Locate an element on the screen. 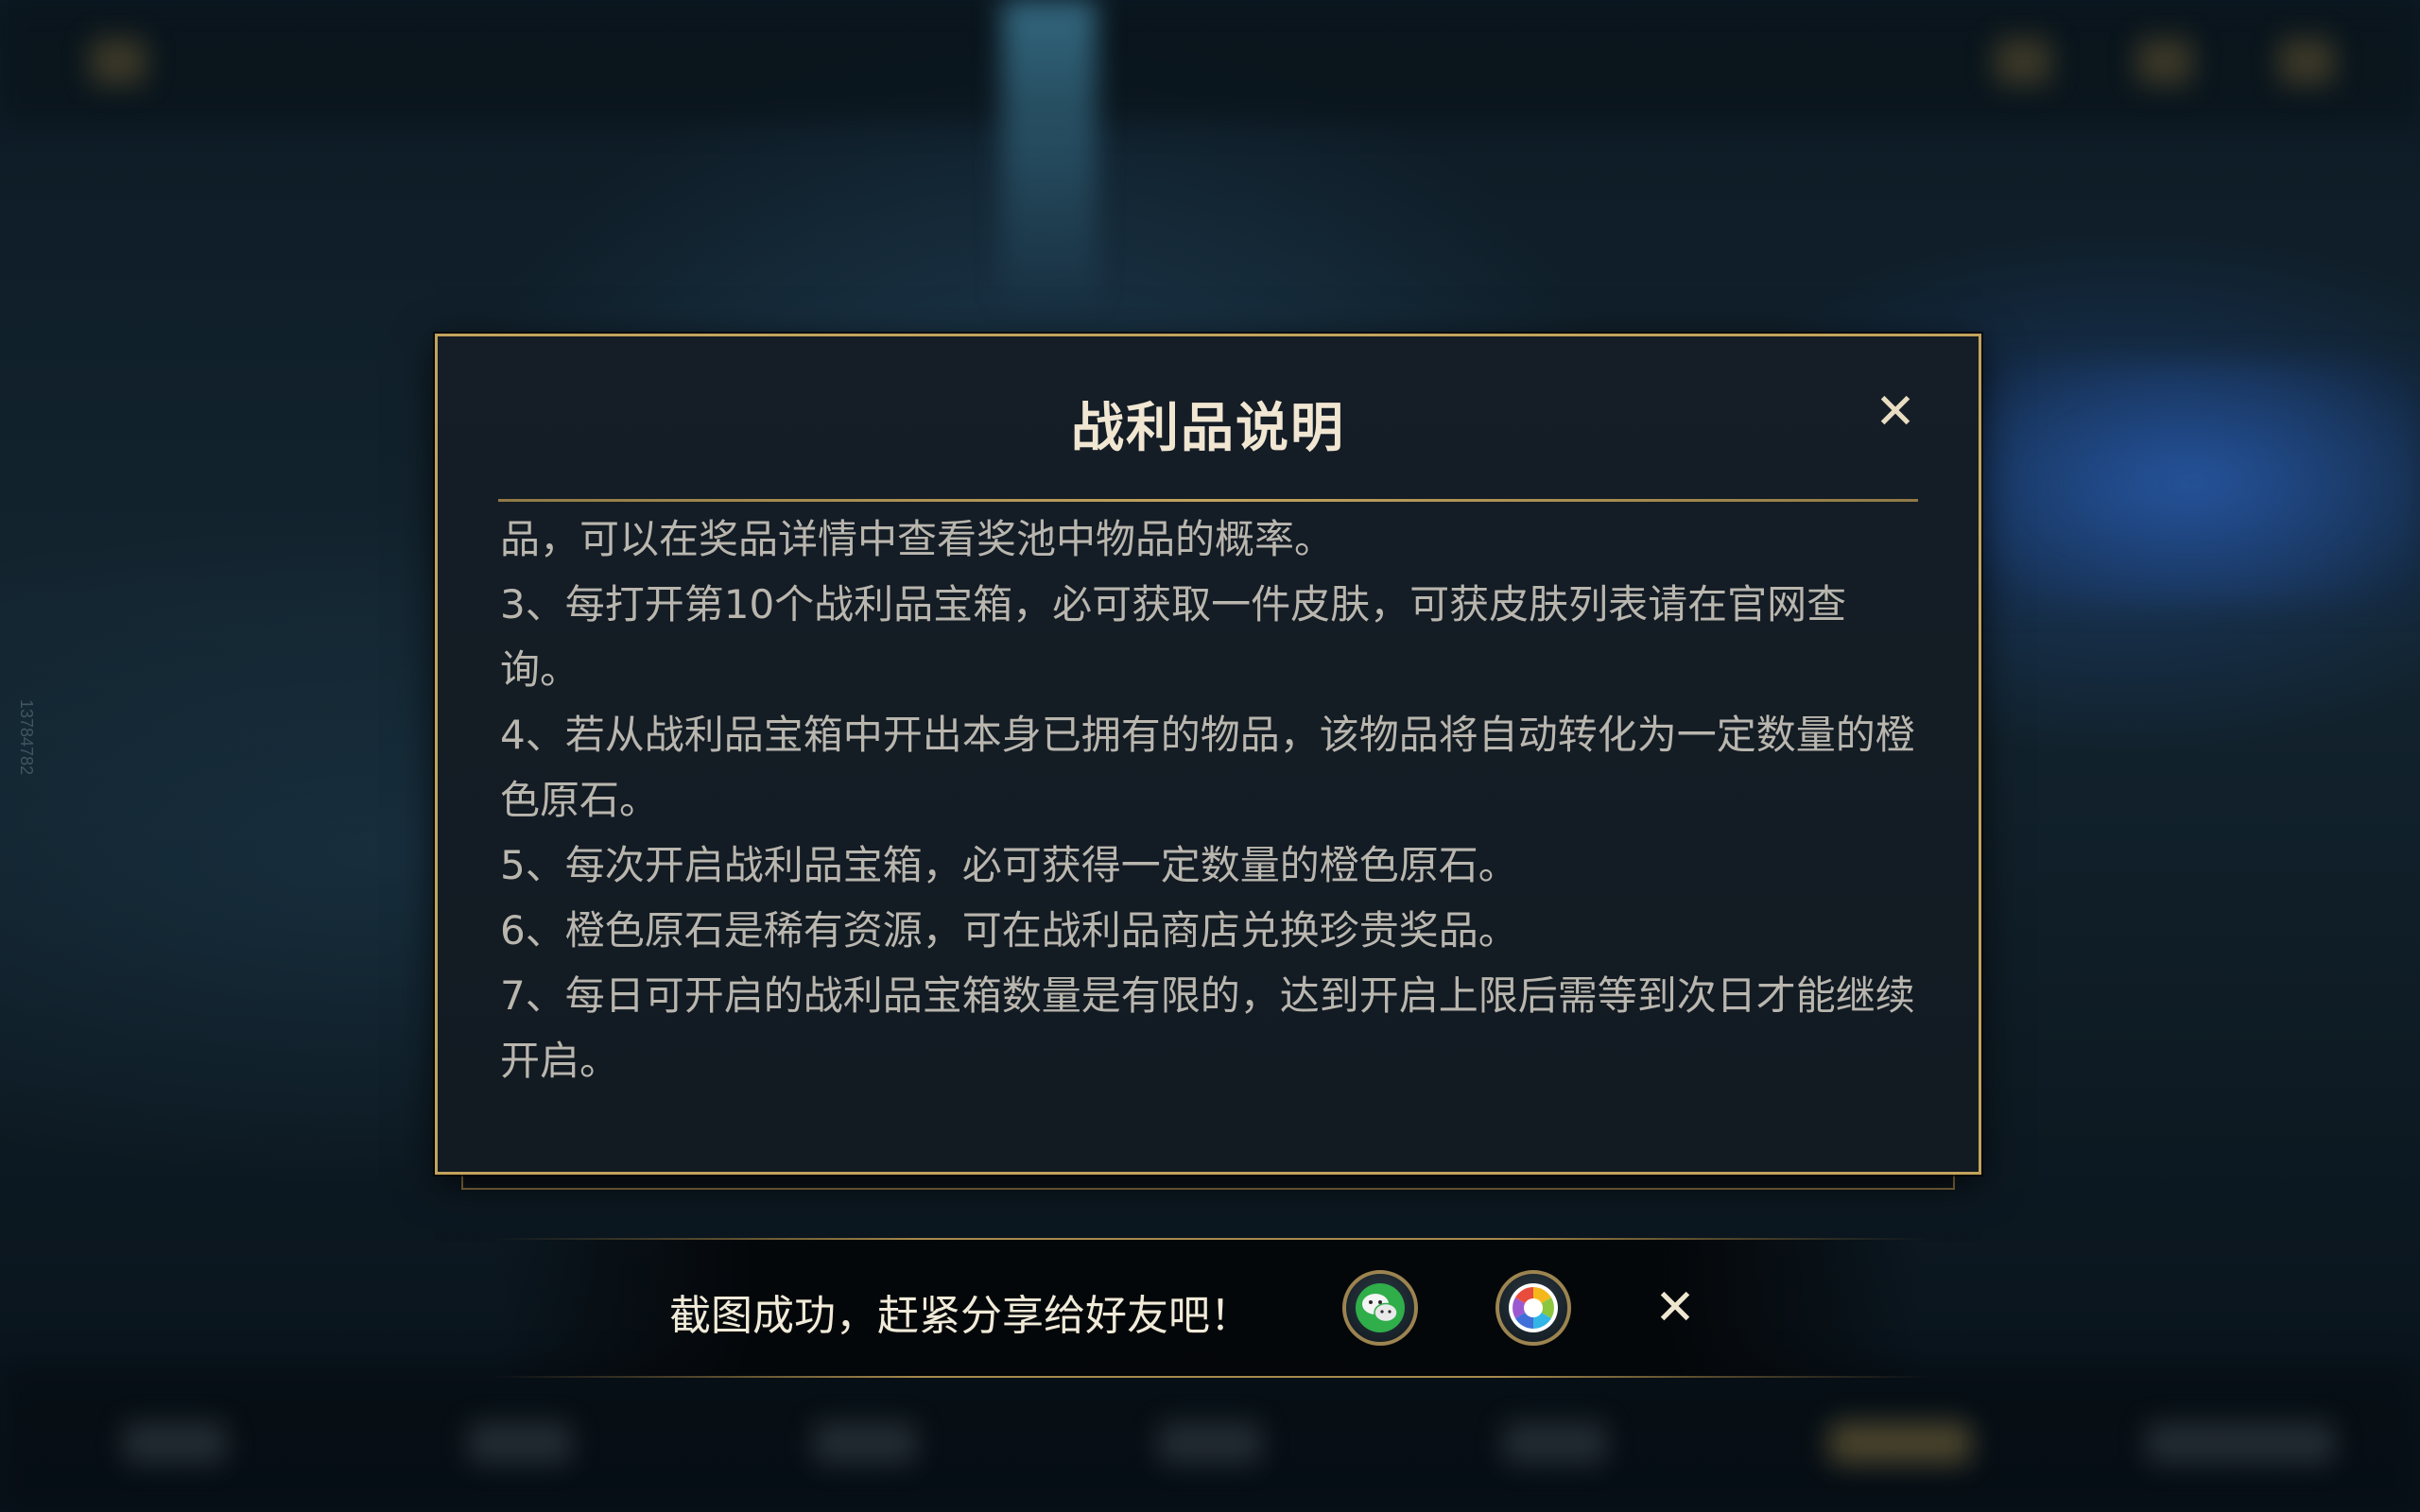  moments-icon is located at coordinates (1533, 1307).